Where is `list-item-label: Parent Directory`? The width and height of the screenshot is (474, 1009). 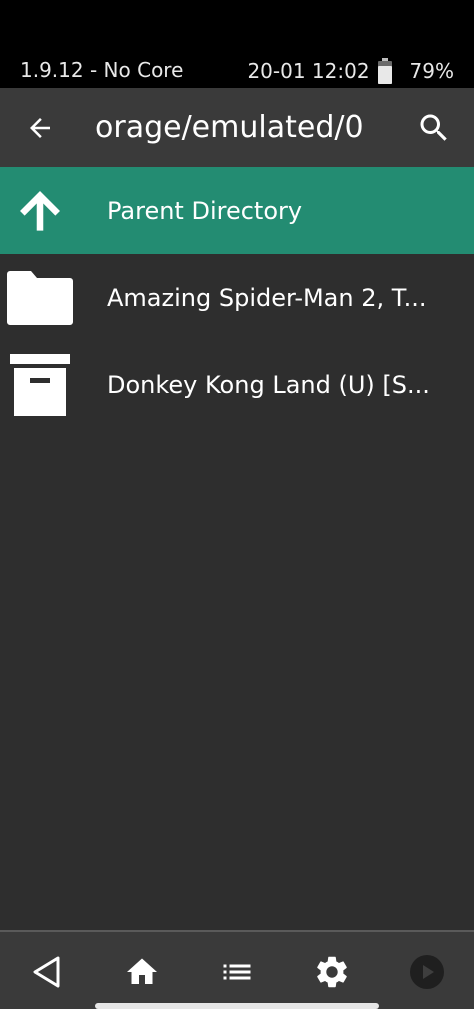 list-item-label: Parent Directory is located at coordinates (205, 210).